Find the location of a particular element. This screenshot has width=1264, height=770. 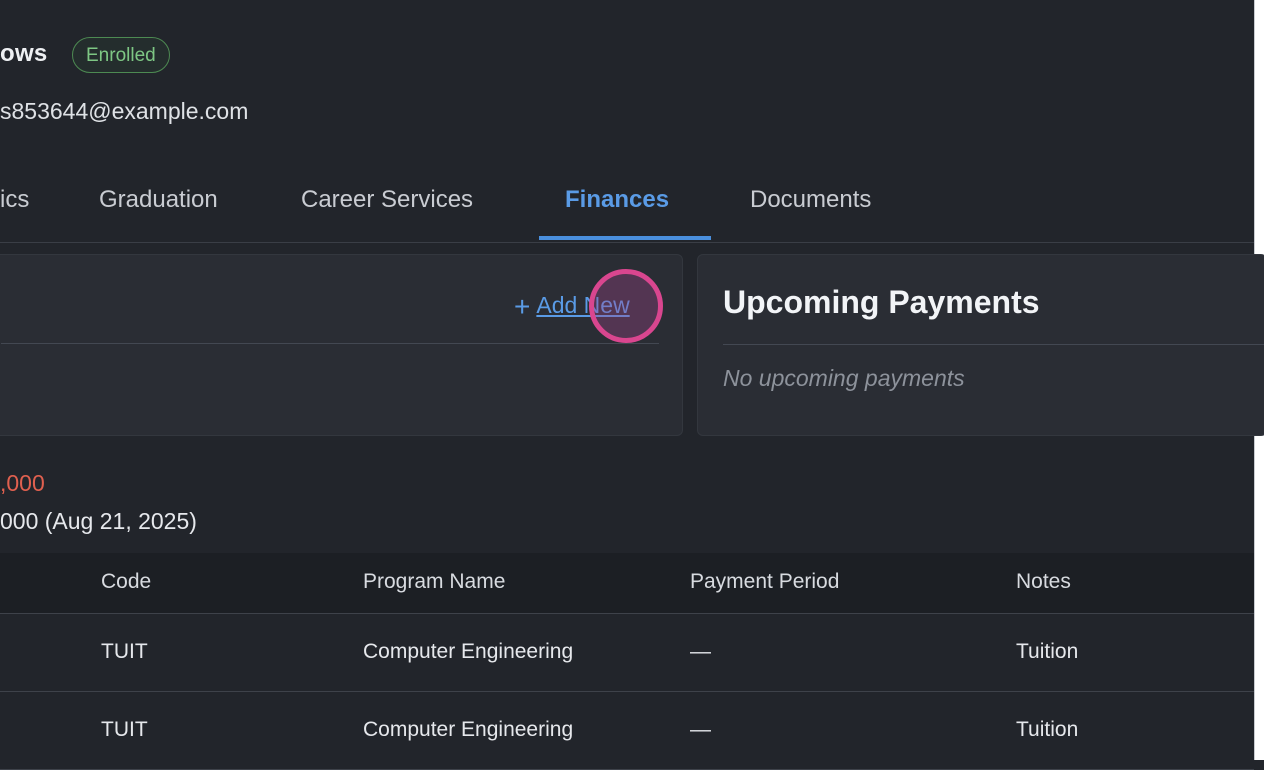

column-header-payment-period: Payment Period is located at coordinates (764, 582).